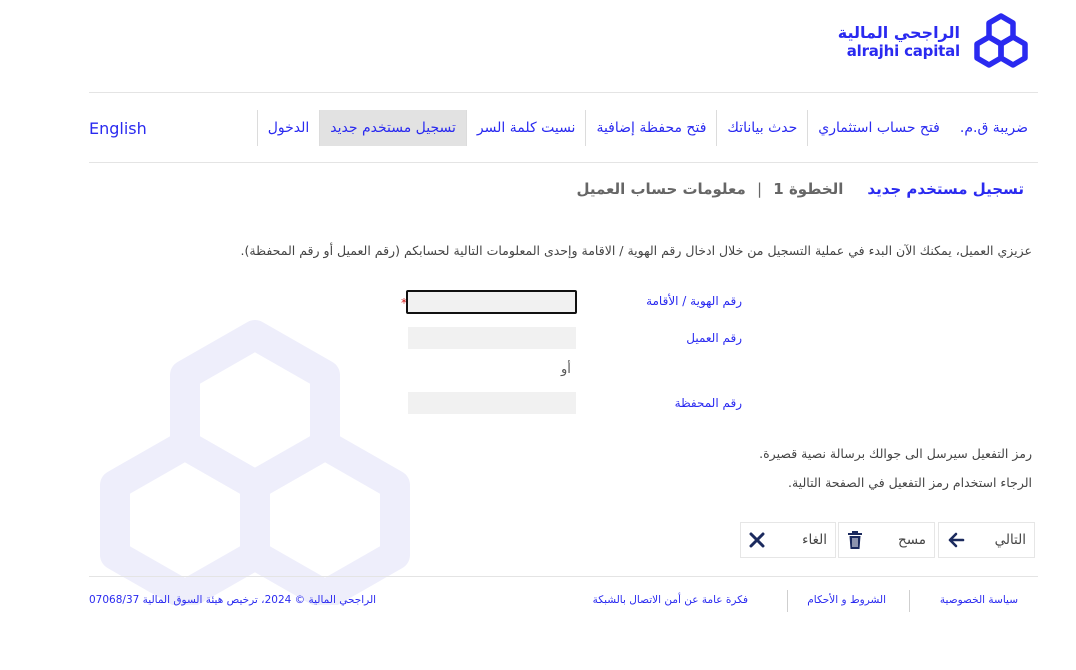  What do you see at coordinates (945, 189) in the screenshot?
I see `page-title: تسجيل مستخدم جديد` at bounding box center [945, 189].